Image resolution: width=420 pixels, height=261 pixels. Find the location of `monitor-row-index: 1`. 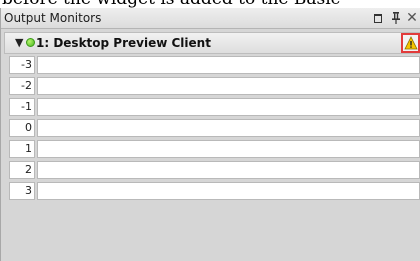

monitor-row-index: 1 is located at coordinates (22, 149).